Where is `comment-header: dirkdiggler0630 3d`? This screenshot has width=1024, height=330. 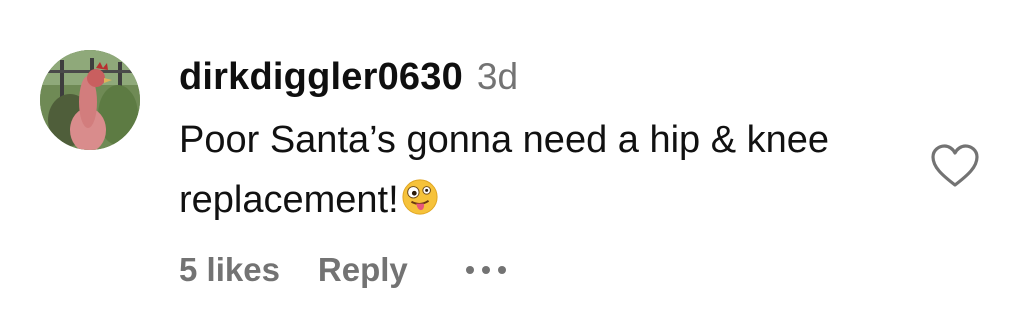
comment-header: dirkdiggler0630 3d is located at coordinates (529, 81).